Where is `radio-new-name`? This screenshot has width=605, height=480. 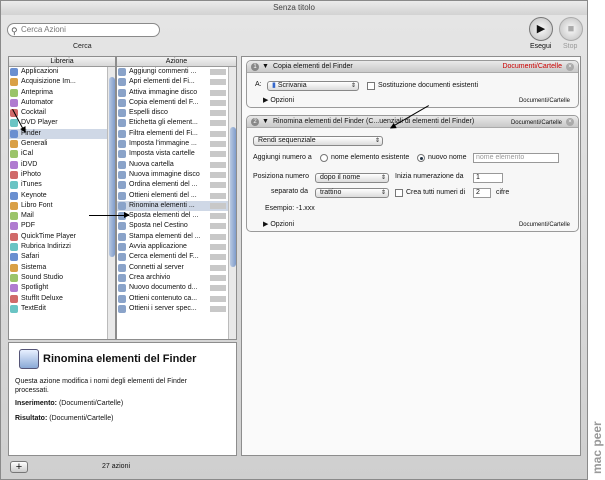
radio-new-name is located at coordinates (421, 158).